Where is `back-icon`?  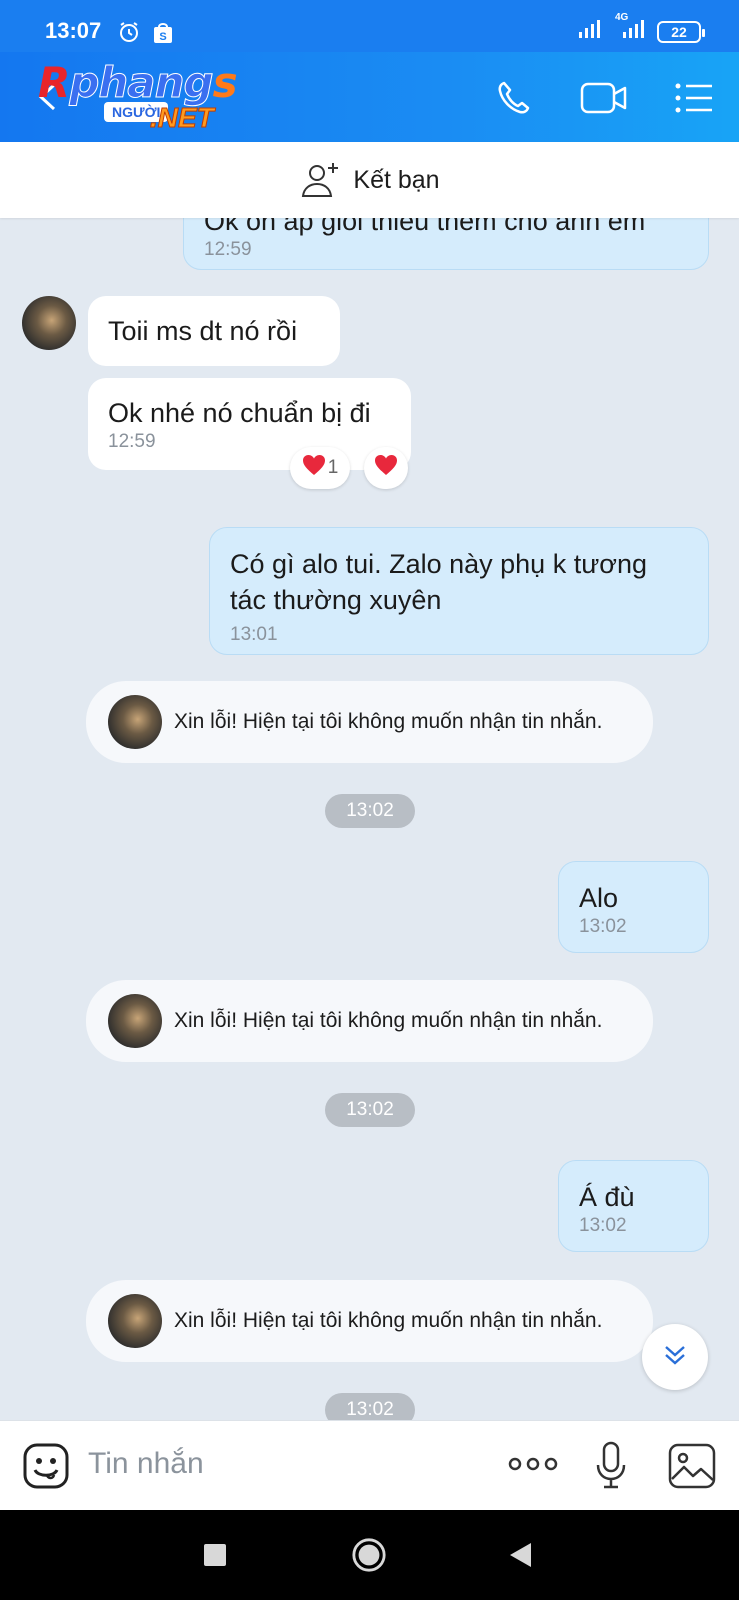
back-icon is located at coordinates (520, 1555).